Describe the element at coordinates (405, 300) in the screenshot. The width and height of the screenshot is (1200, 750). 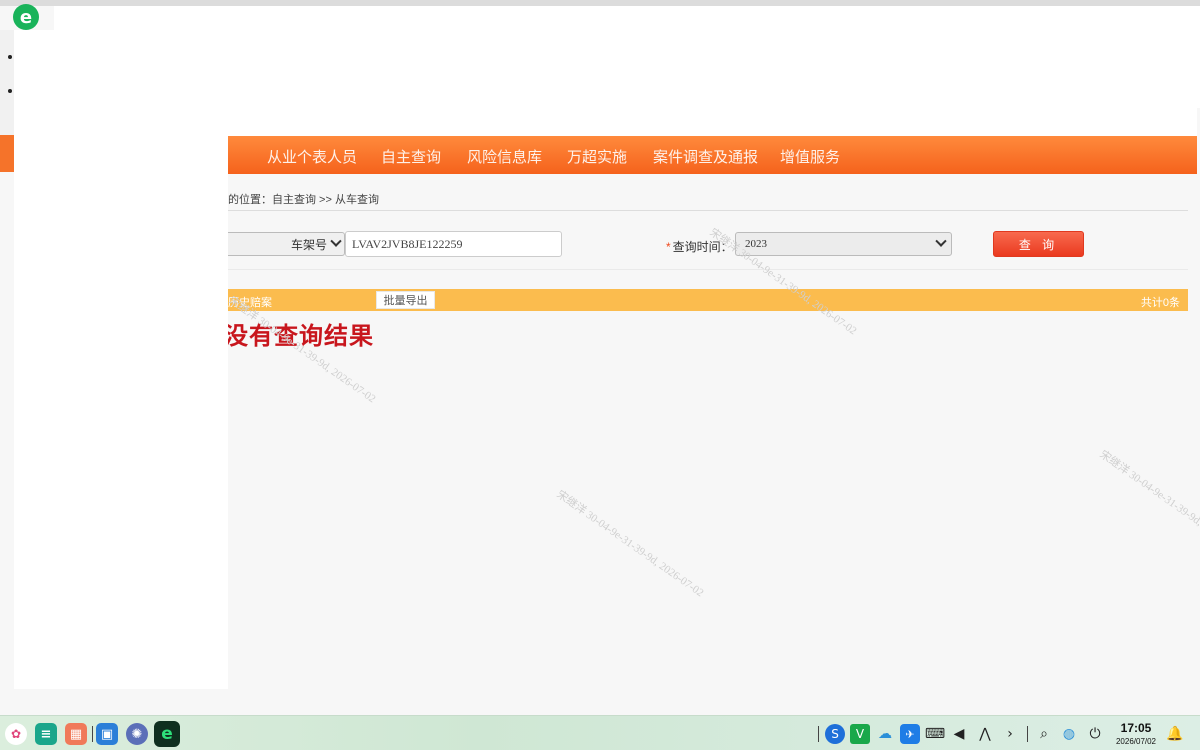
I see `batch-export-button: 批量导出` at that location.